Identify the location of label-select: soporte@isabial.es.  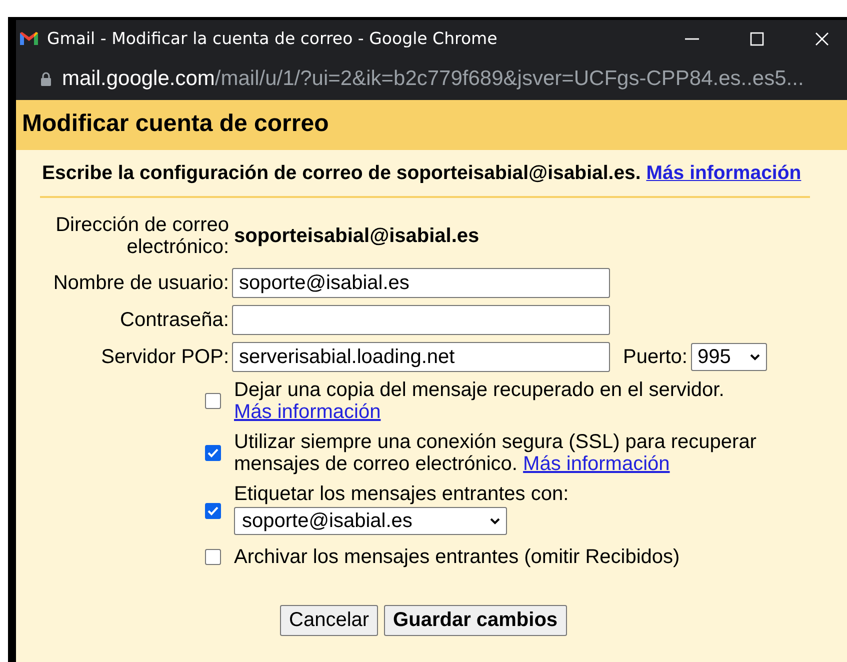
(370, 521).